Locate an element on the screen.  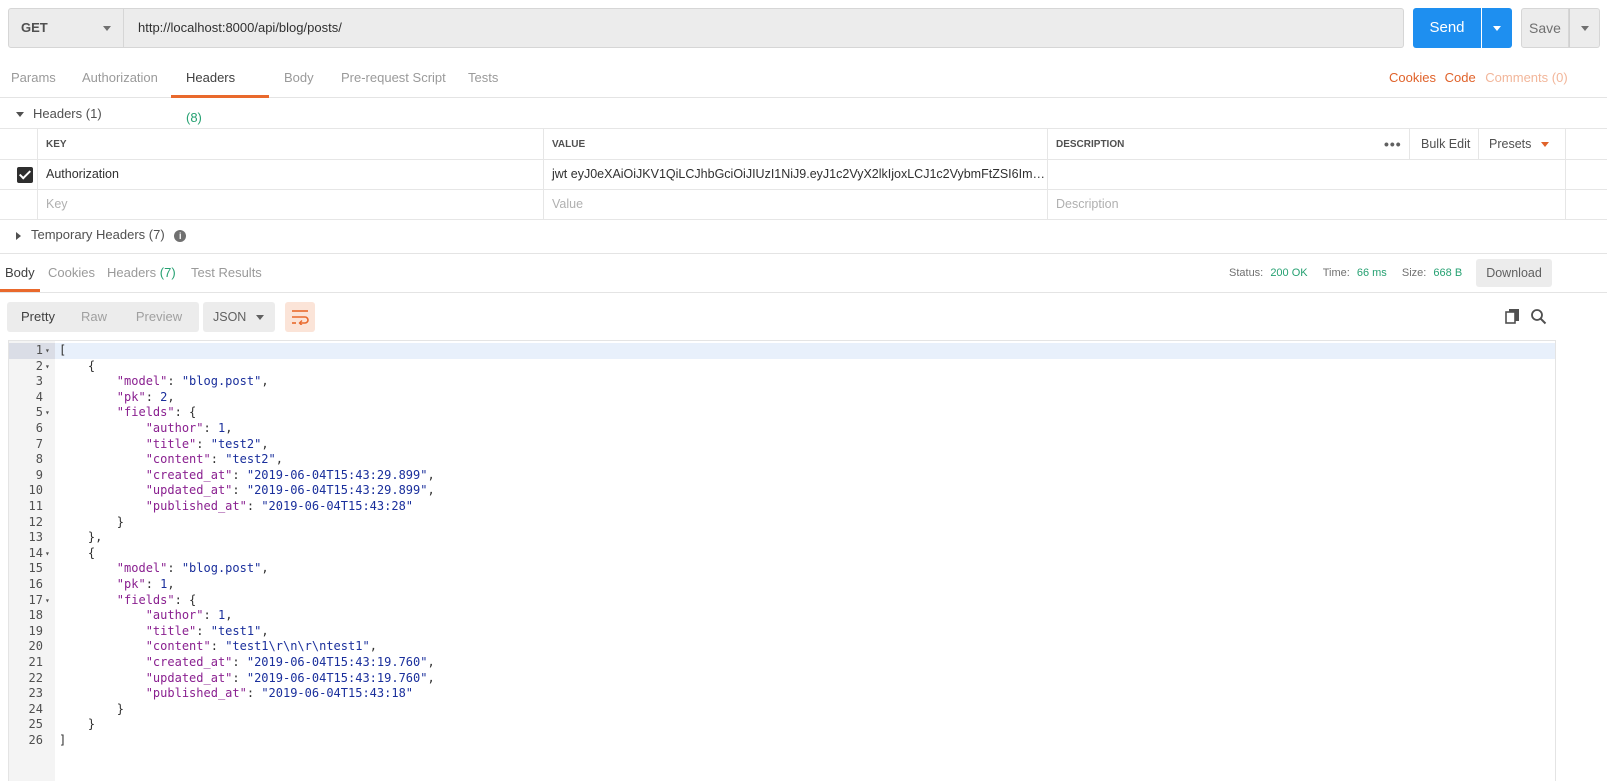
time-label: Time: is located at coordinates (1336, 273).